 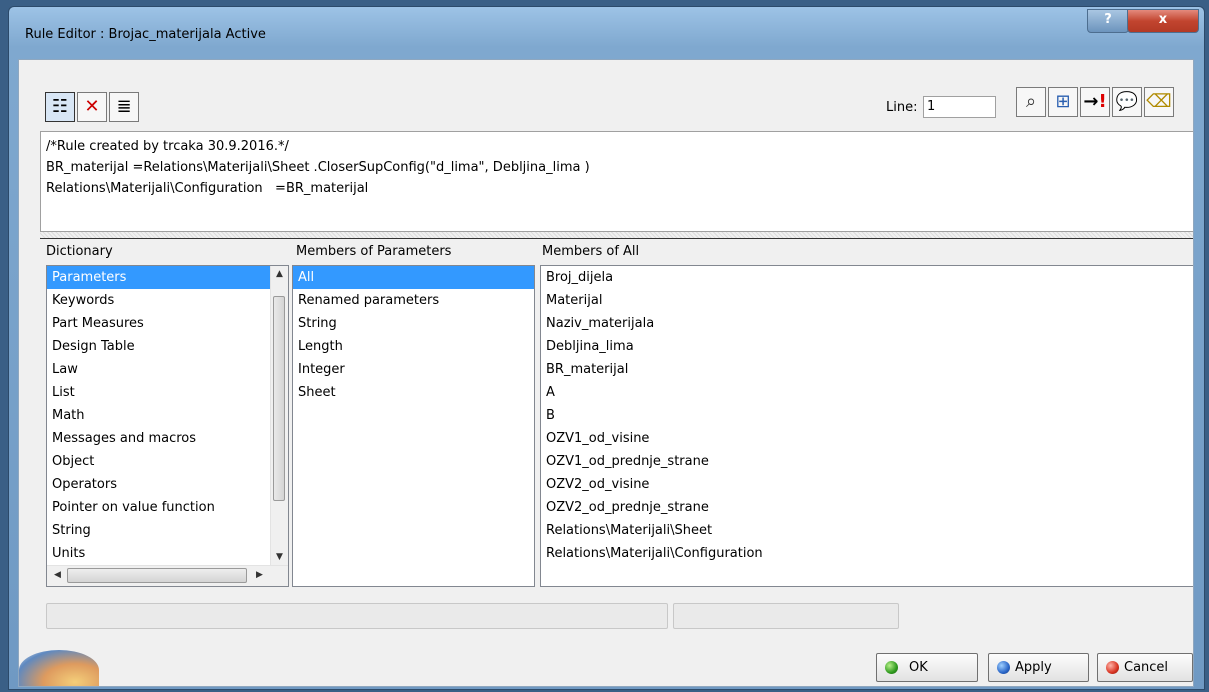 What do you see at coordinates (867, 415) in the screenshot?
I see `members-all-item: B` at bounding box center [867, 415].